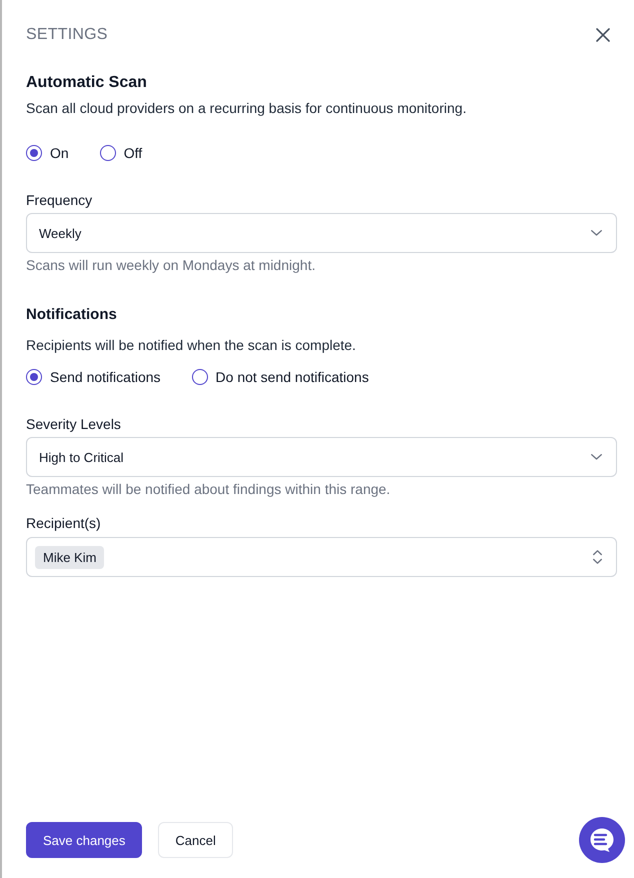 Image resolution: width=634 pixels, height=878 pixels. Describe the element at coordinates (209, 489) in the screenshot. I see `help-text: Teammates will be notified about findings within this range.` at that location.